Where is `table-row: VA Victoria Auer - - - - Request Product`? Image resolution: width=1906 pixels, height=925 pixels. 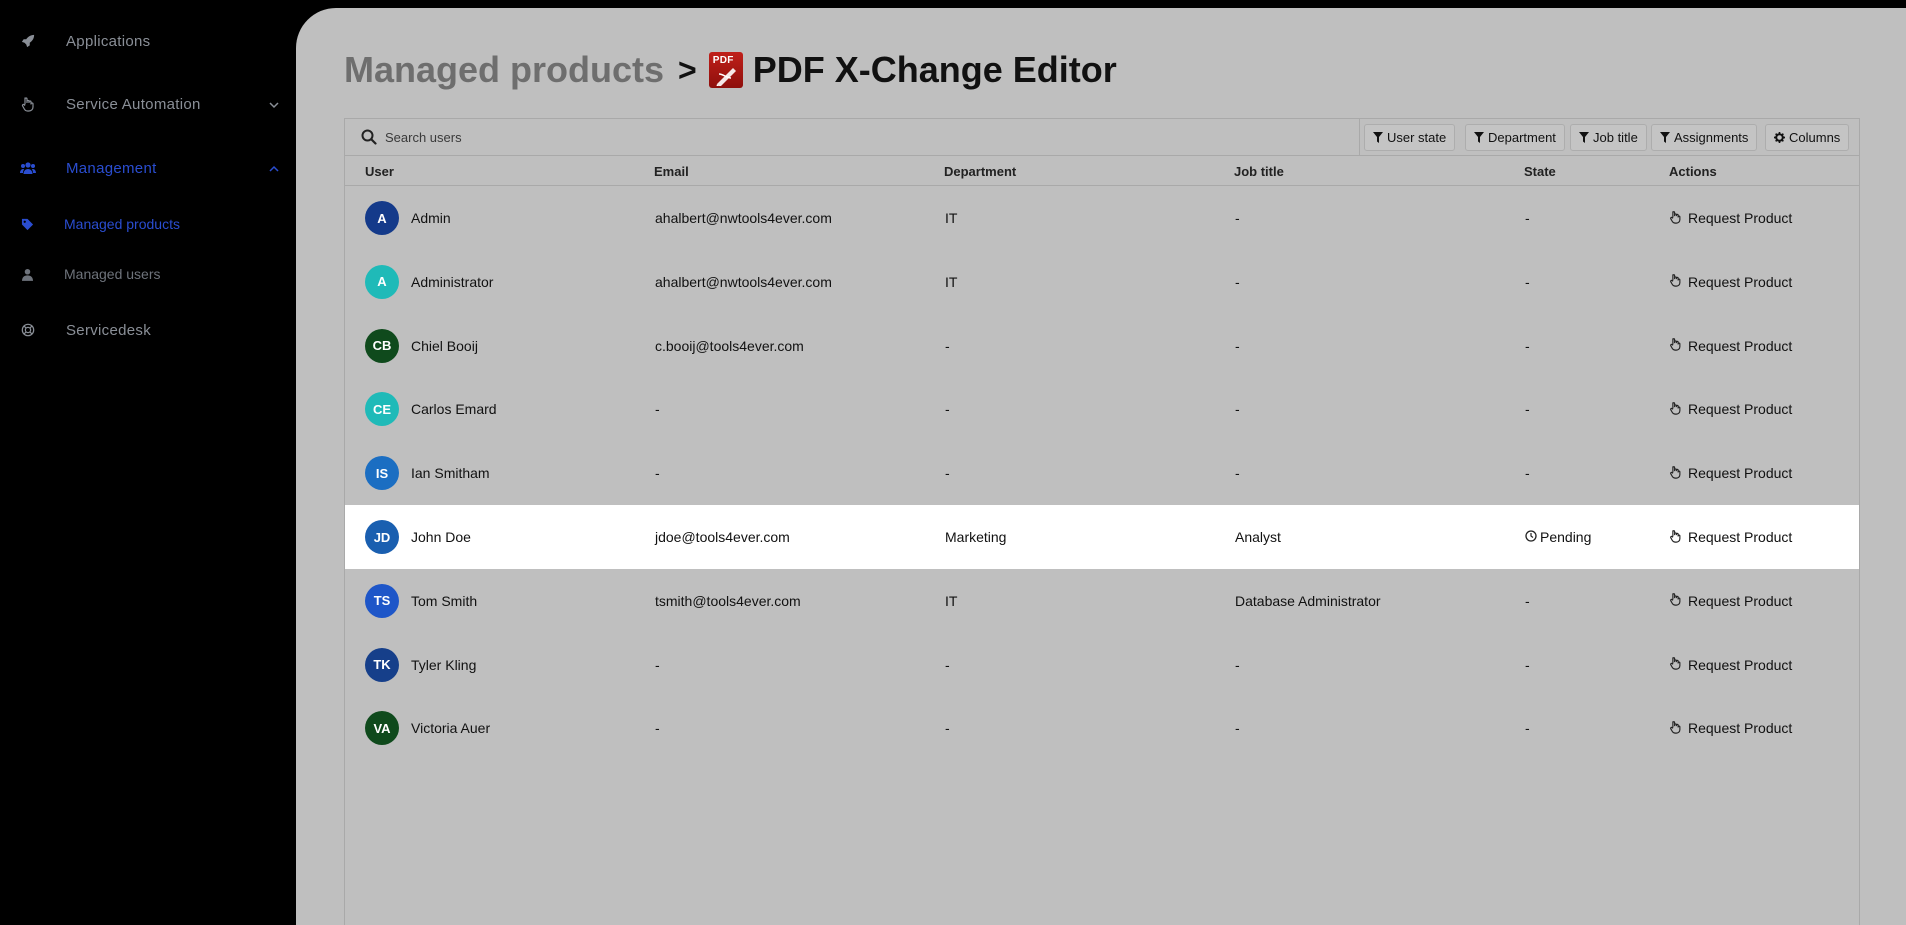 table-row: VA Victoria Auer - - - - Request Product is located at coordinates (1102, 728).